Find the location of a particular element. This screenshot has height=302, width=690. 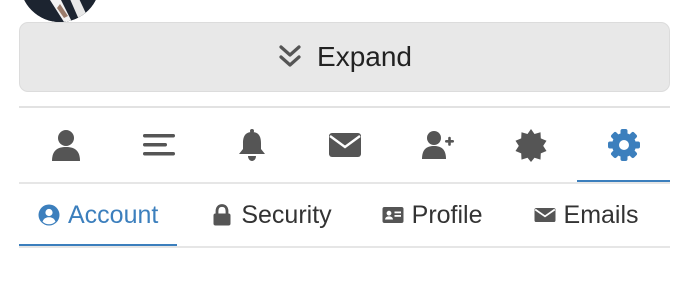

tab-emails: Emails is located at coordinates (580, 215).